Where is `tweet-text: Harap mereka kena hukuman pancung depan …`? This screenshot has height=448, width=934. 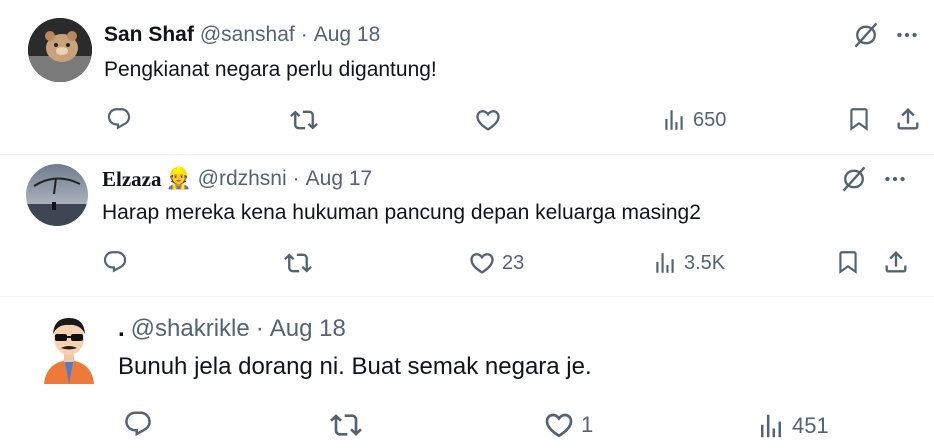
tweet-text: Harap mereka kena hukuman pancung depan … is located at coordinates (401, 212).